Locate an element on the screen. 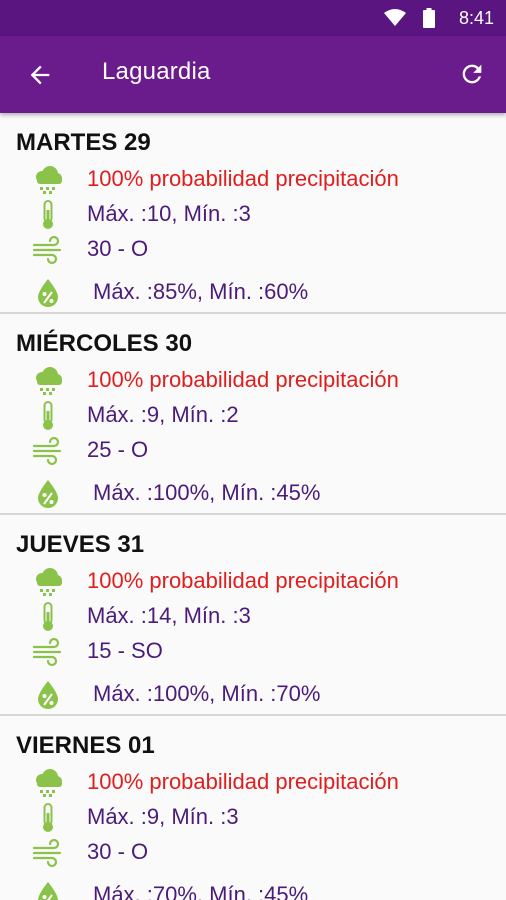 This screenshot has width=506, height=900. temperature-row: Máx. :10, Mín. :3 is located at coordinates (253, 215).